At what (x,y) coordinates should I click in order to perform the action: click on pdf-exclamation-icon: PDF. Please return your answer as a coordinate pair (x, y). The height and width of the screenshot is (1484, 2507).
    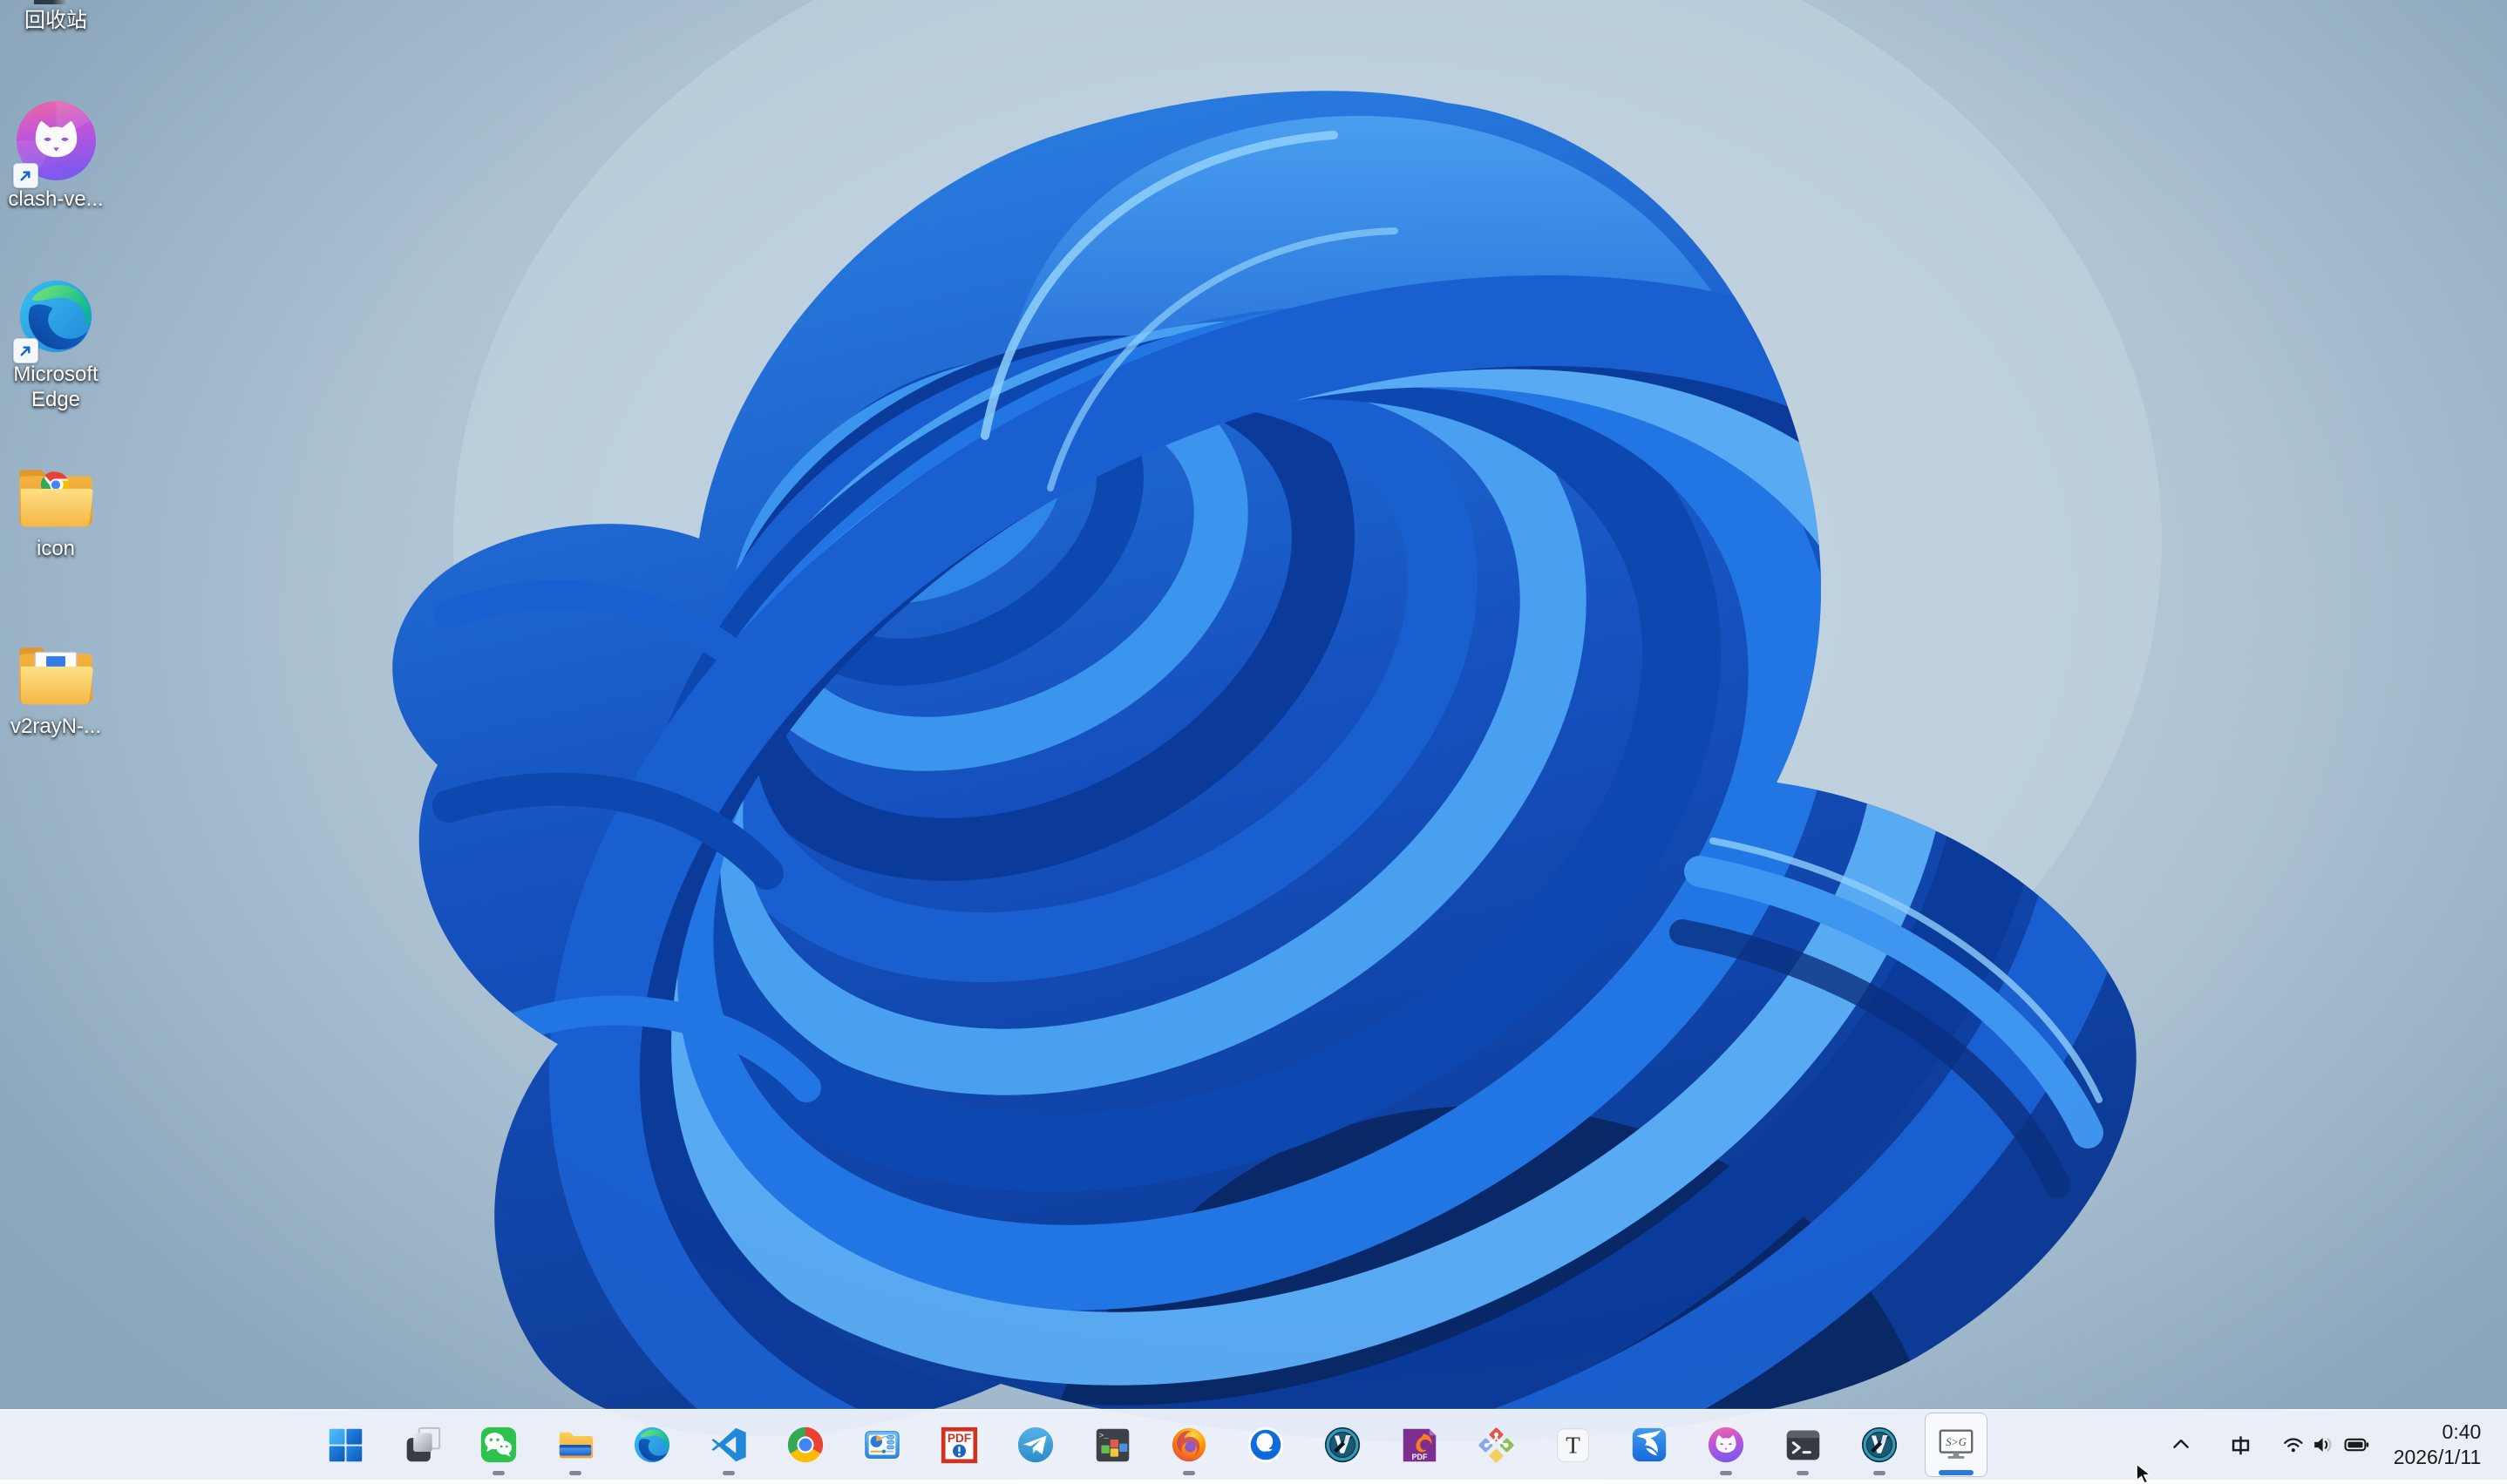
    Looking at the image, I should click on (959, 1444).